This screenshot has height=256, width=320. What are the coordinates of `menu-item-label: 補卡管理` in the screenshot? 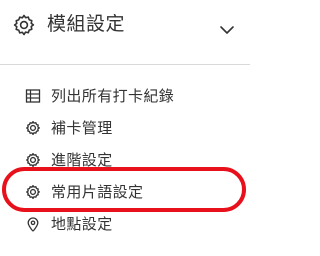 It's located at (82, 128).